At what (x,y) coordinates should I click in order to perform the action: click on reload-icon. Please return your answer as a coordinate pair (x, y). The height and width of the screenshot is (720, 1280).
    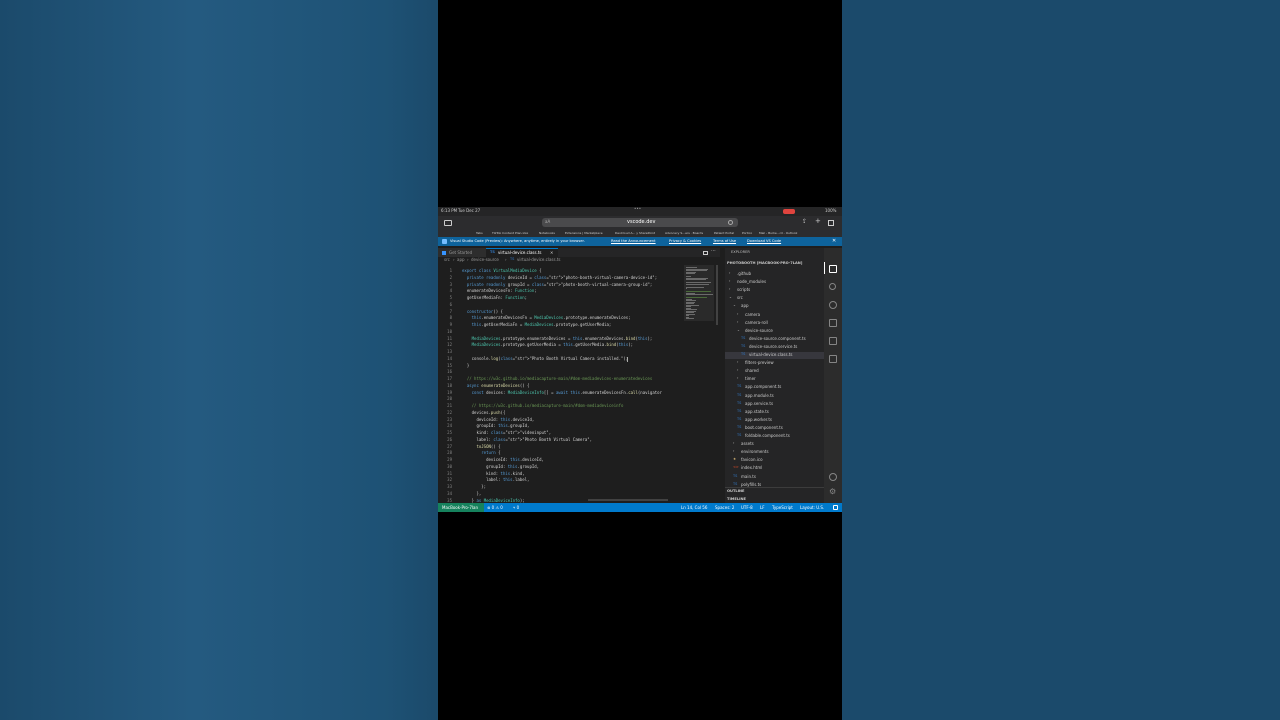
    Looking at the image, I should click on (730, 222).